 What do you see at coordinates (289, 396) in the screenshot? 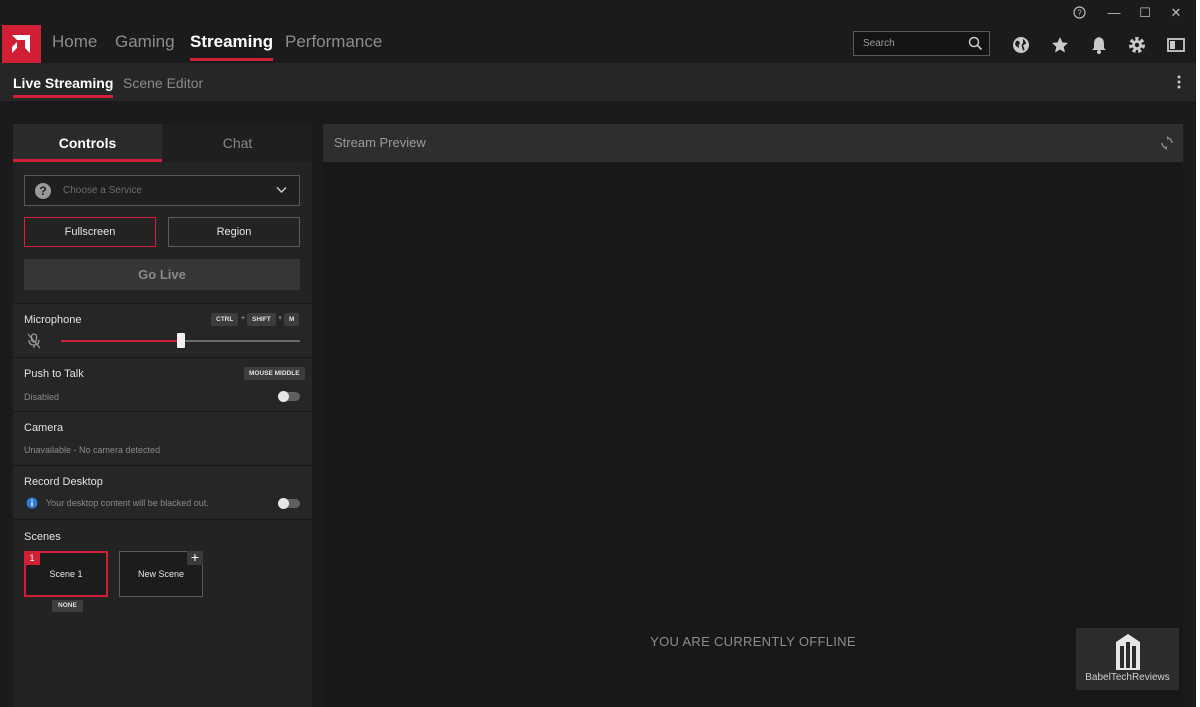
I see `push-to-talk-toggle` at bounding box center [289, 396].